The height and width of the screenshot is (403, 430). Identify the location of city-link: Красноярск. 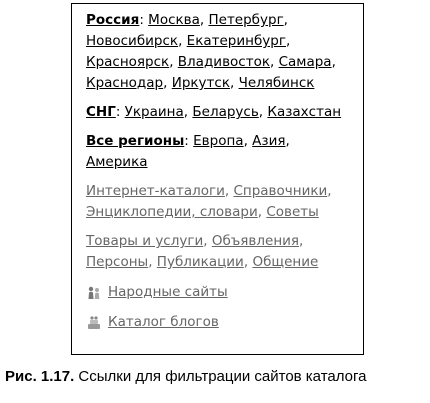
(127, 62).